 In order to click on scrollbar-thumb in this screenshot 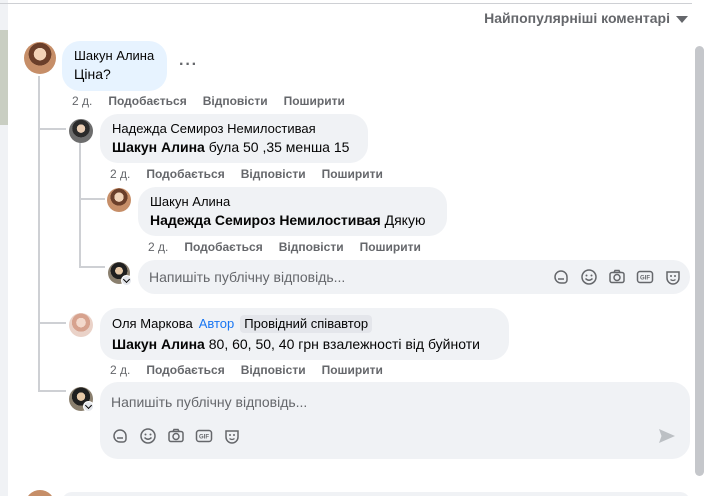, I will do `click(699, 261)`.